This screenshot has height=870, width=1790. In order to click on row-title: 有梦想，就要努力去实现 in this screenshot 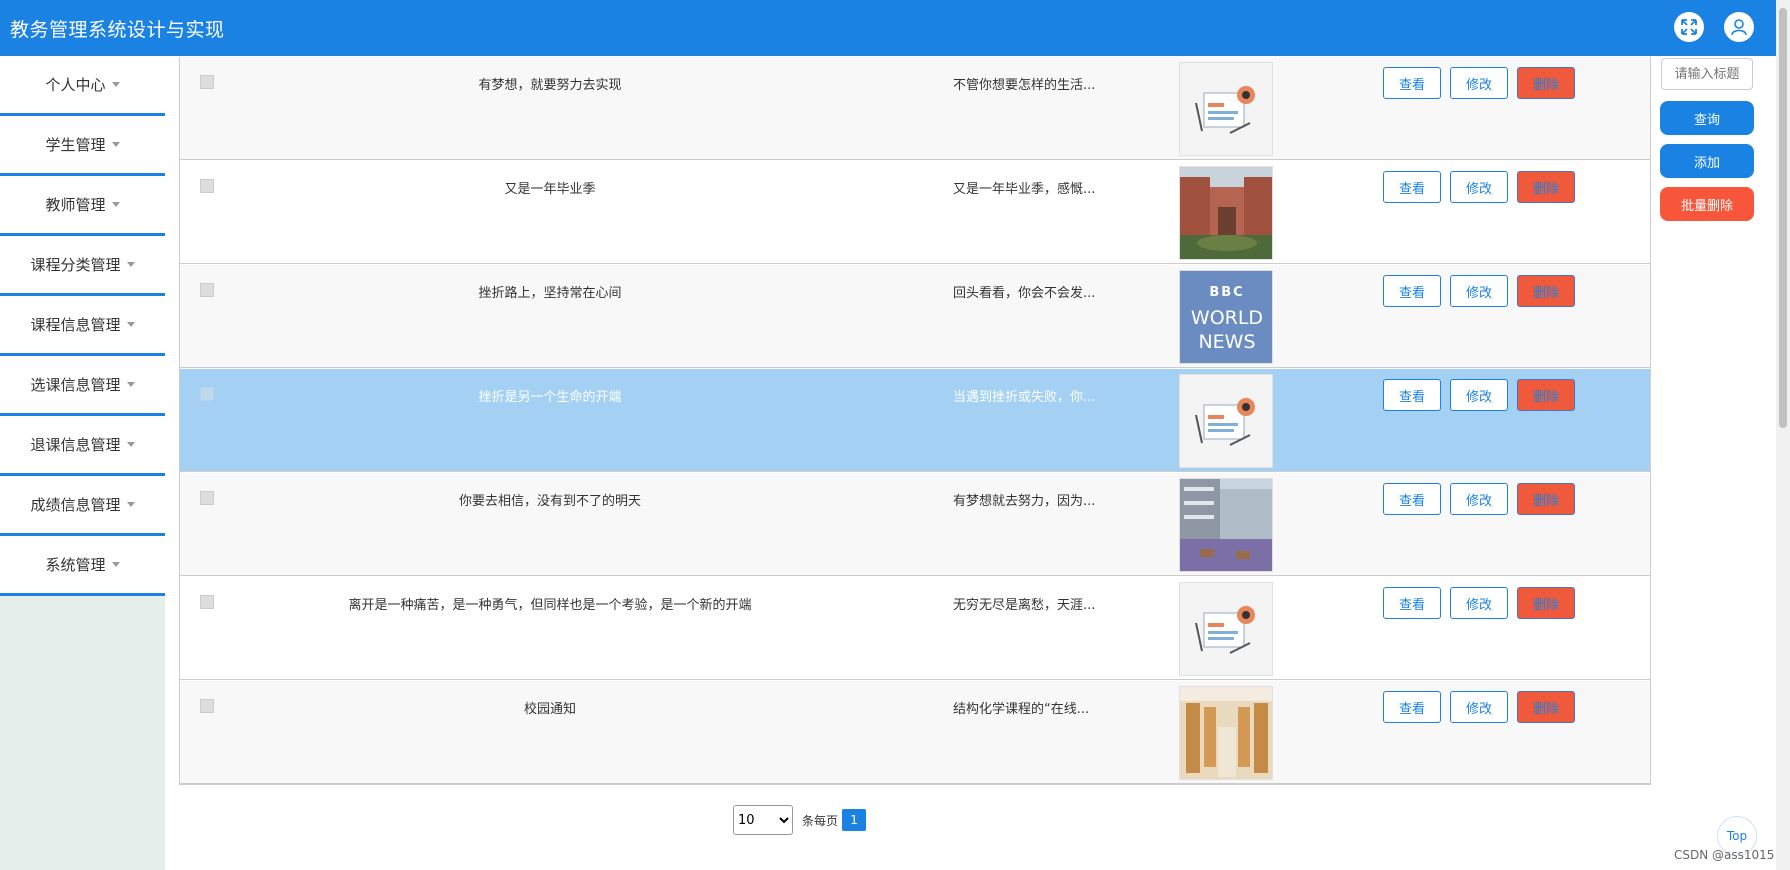, I will do `click(550, 85)`.